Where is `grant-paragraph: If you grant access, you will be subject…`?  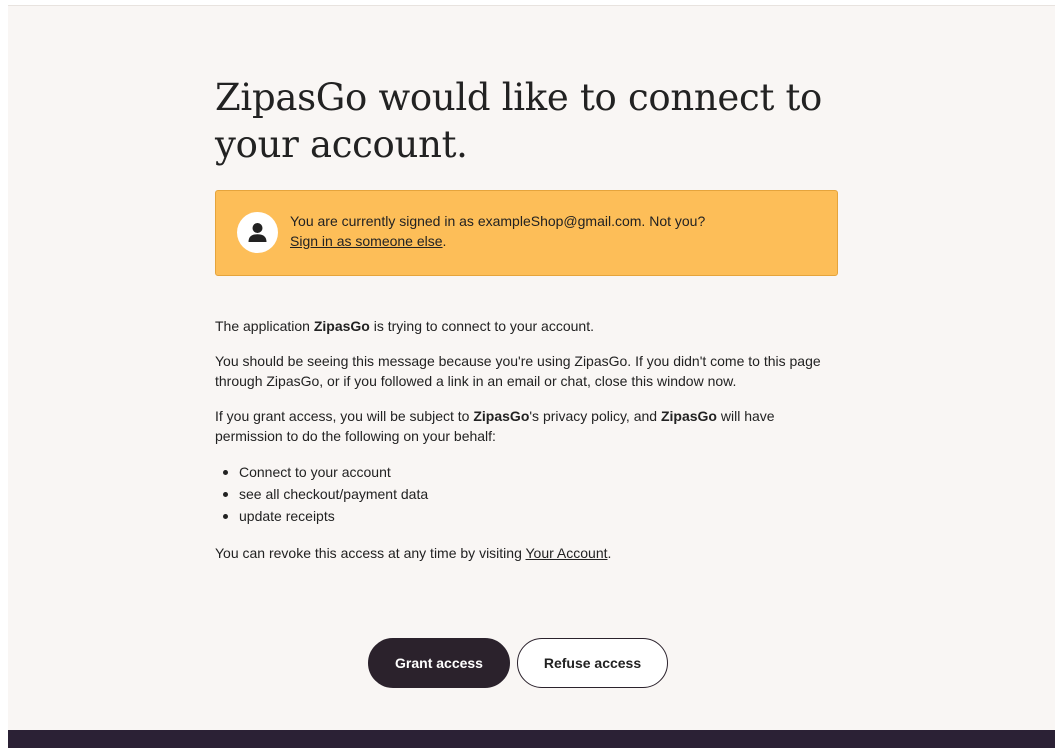
grant-paragraph: If you grant access, you will be subject… is located at coordinates (520, 426).